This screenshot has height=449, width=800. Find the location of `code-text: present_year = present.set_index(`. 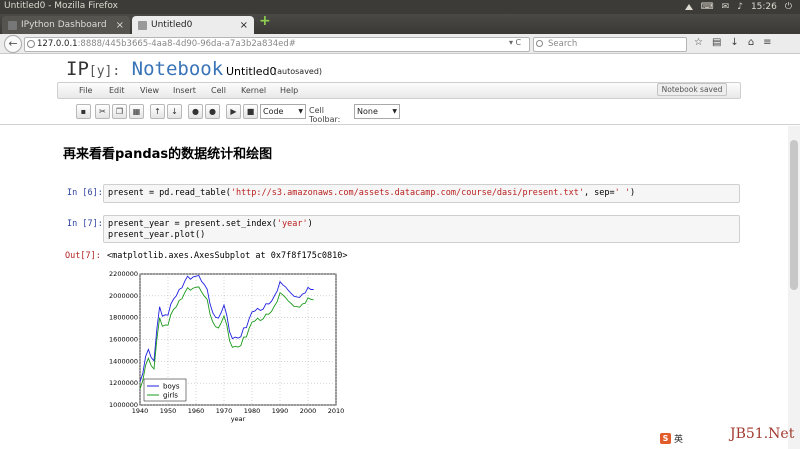

code-text: present_year = present.set_index( is located at coordinates (192, 224).